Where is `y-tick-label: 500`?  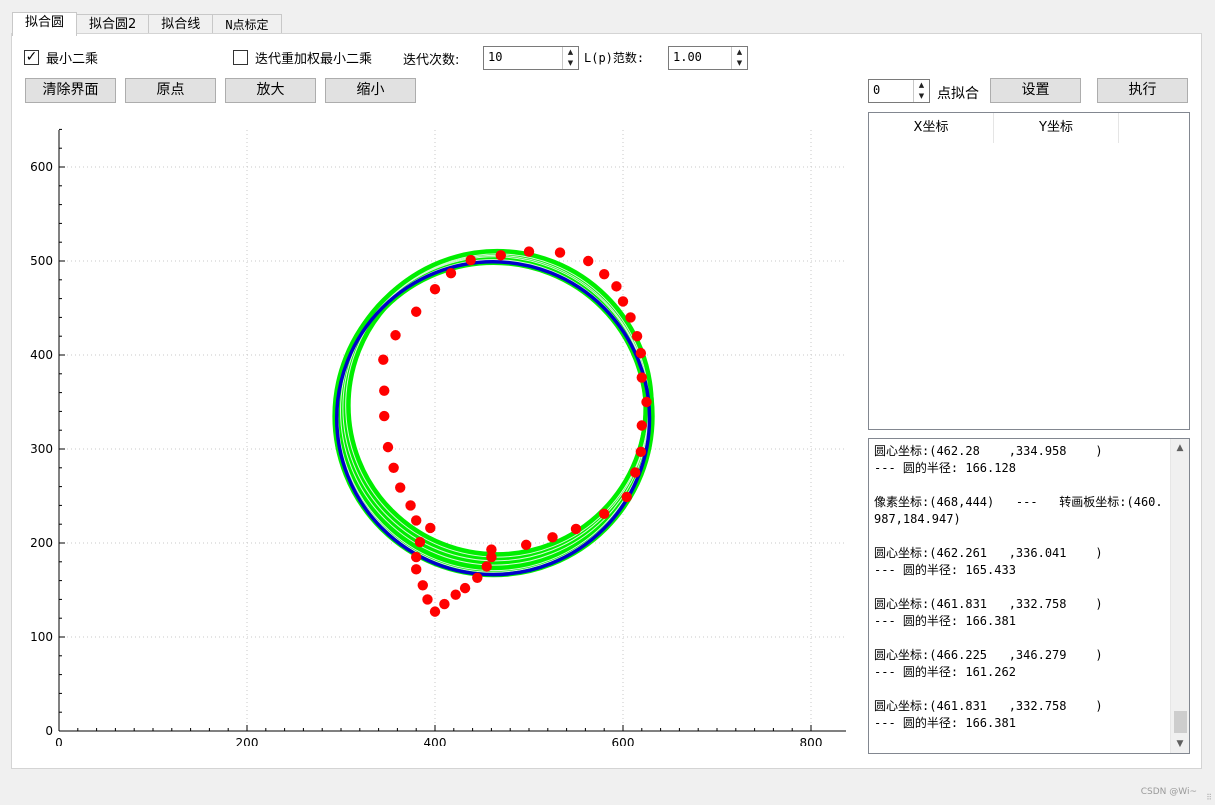 y-tick-label: 500 is located at coordinates (41, 261).